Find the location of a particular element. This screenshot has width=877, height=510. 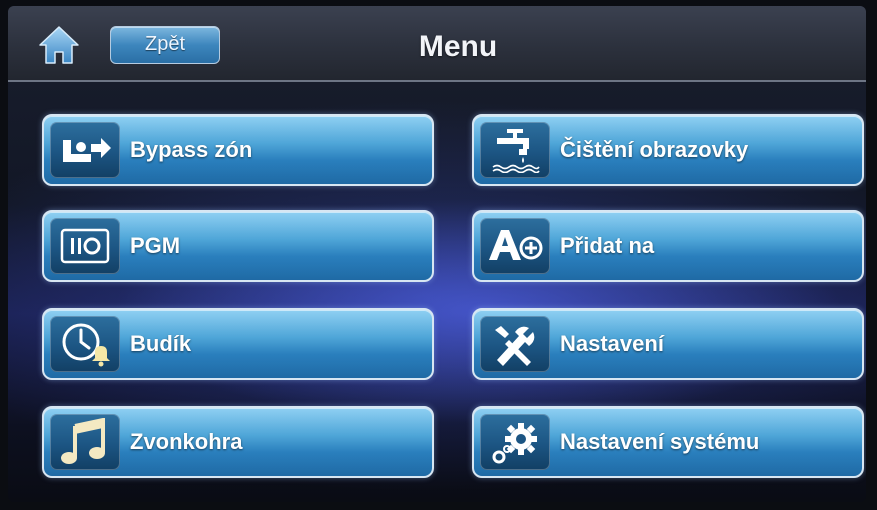

menu-item-label: Nastavení systému is located at coordinates (660, 441).